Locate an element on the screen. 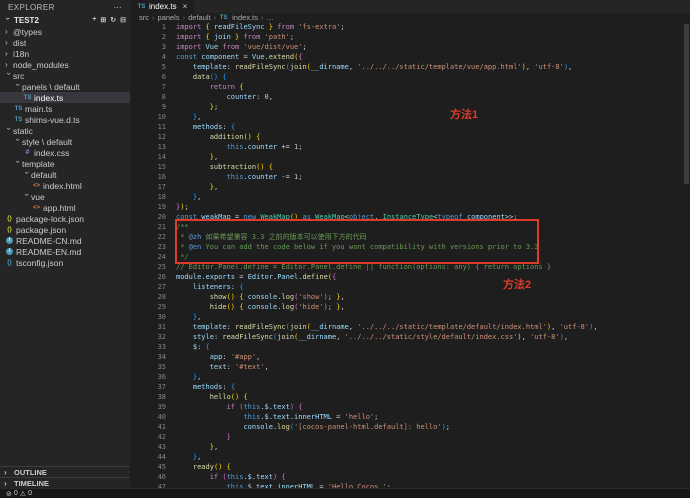  code-line: 18 }, is located at coordinates (406, 197).